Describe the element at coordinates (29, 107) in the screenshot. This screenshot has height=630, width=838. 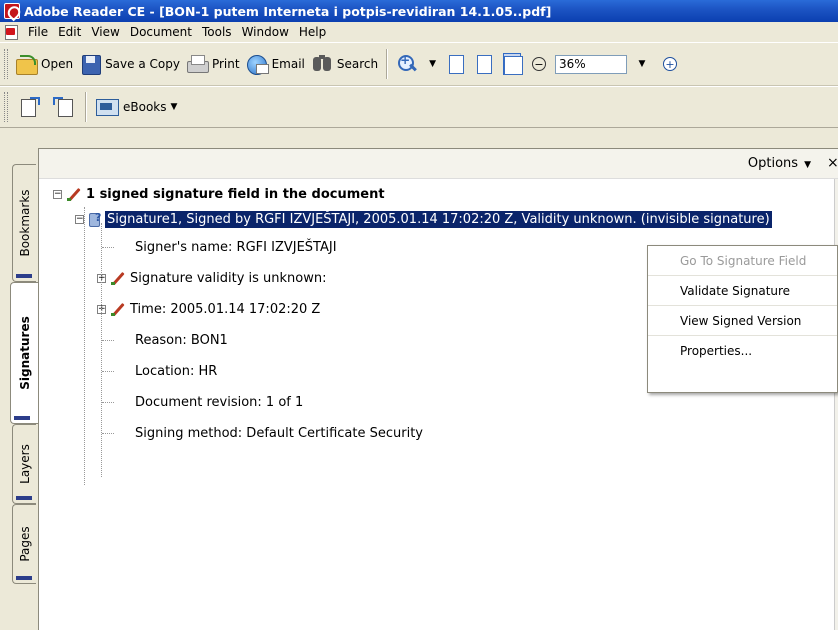
I see `rotate-page-icon` at that location.